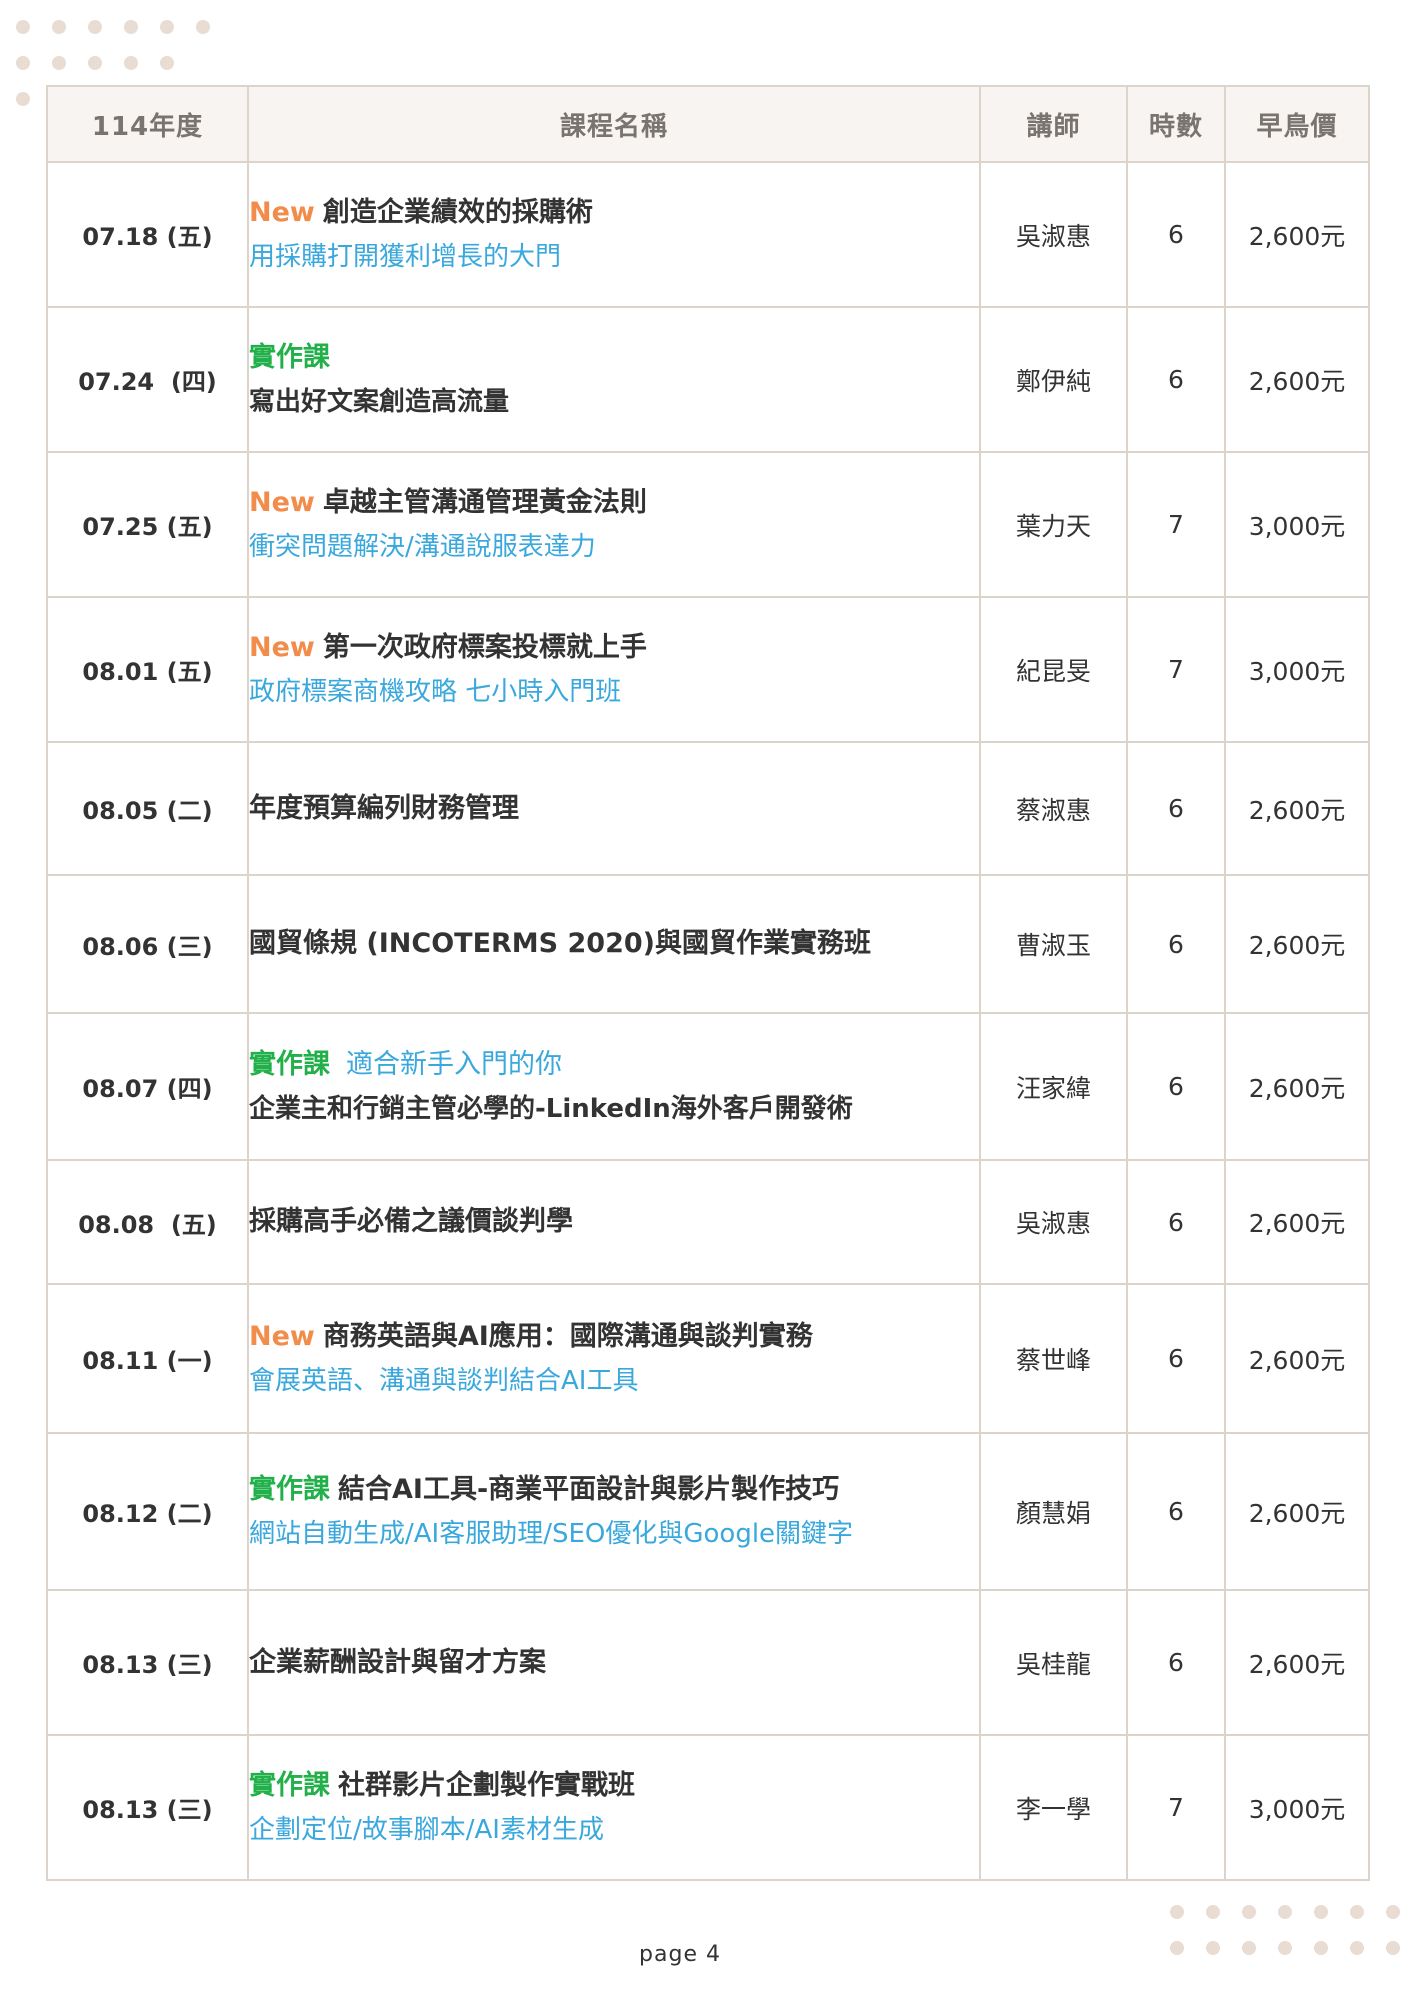  What do you see at coordinates (614, 1358) in the screenshot?
I see `course-name: New 商務英語與AI應用：國際溝通與談判實務 會展英語、溝通與談判結合AI工具` at bounding box center [614, 1358].